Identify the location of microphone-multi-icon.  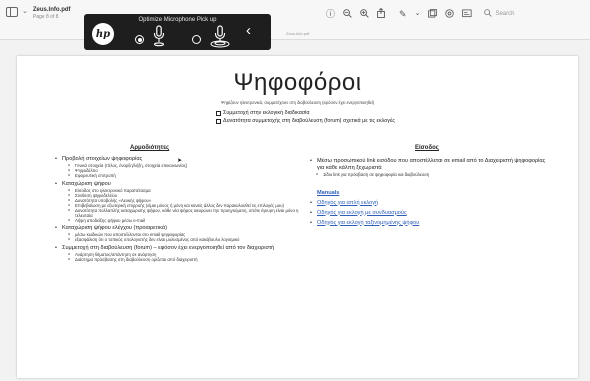
(220, 36).